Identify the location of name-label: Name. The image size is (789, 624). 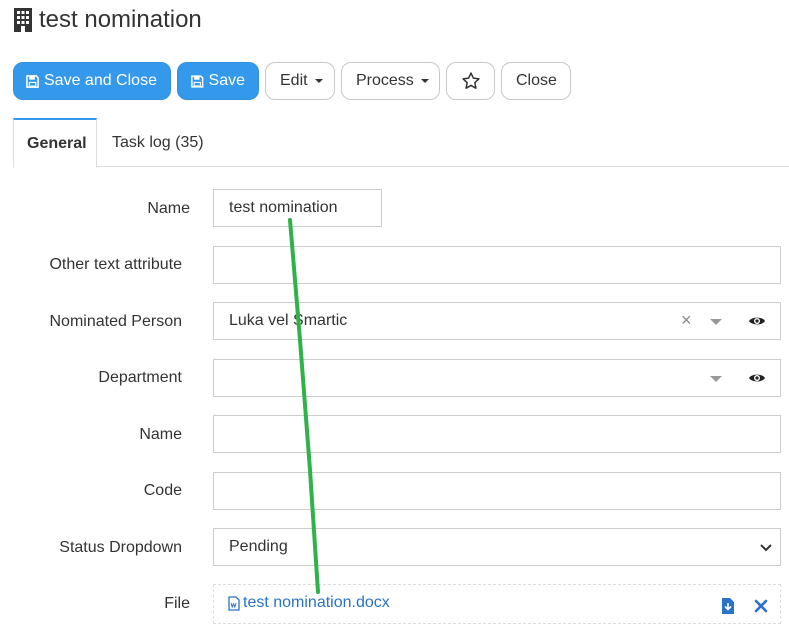
(168, 208).